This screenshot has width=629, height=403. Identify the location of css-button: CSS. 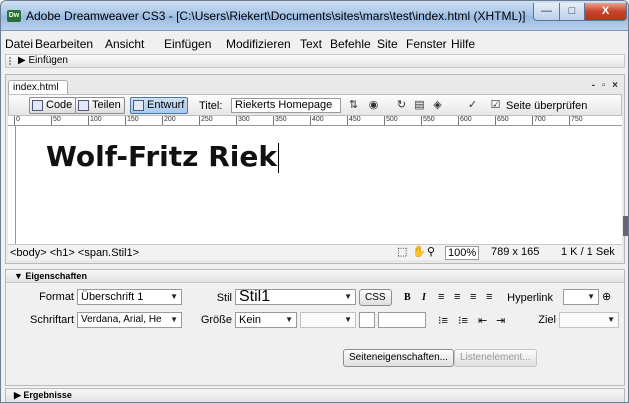
(375, 297).